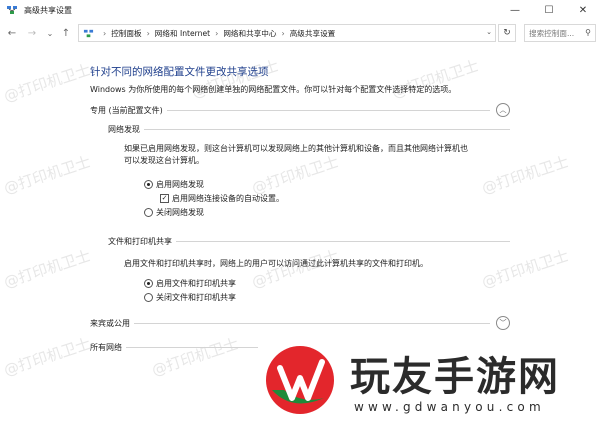 The height and width of the screenshot is (423, 600). Describe the element at coordinates (48, 10) in the screenshot. I see `window-title: 高级共享设置` at that location.